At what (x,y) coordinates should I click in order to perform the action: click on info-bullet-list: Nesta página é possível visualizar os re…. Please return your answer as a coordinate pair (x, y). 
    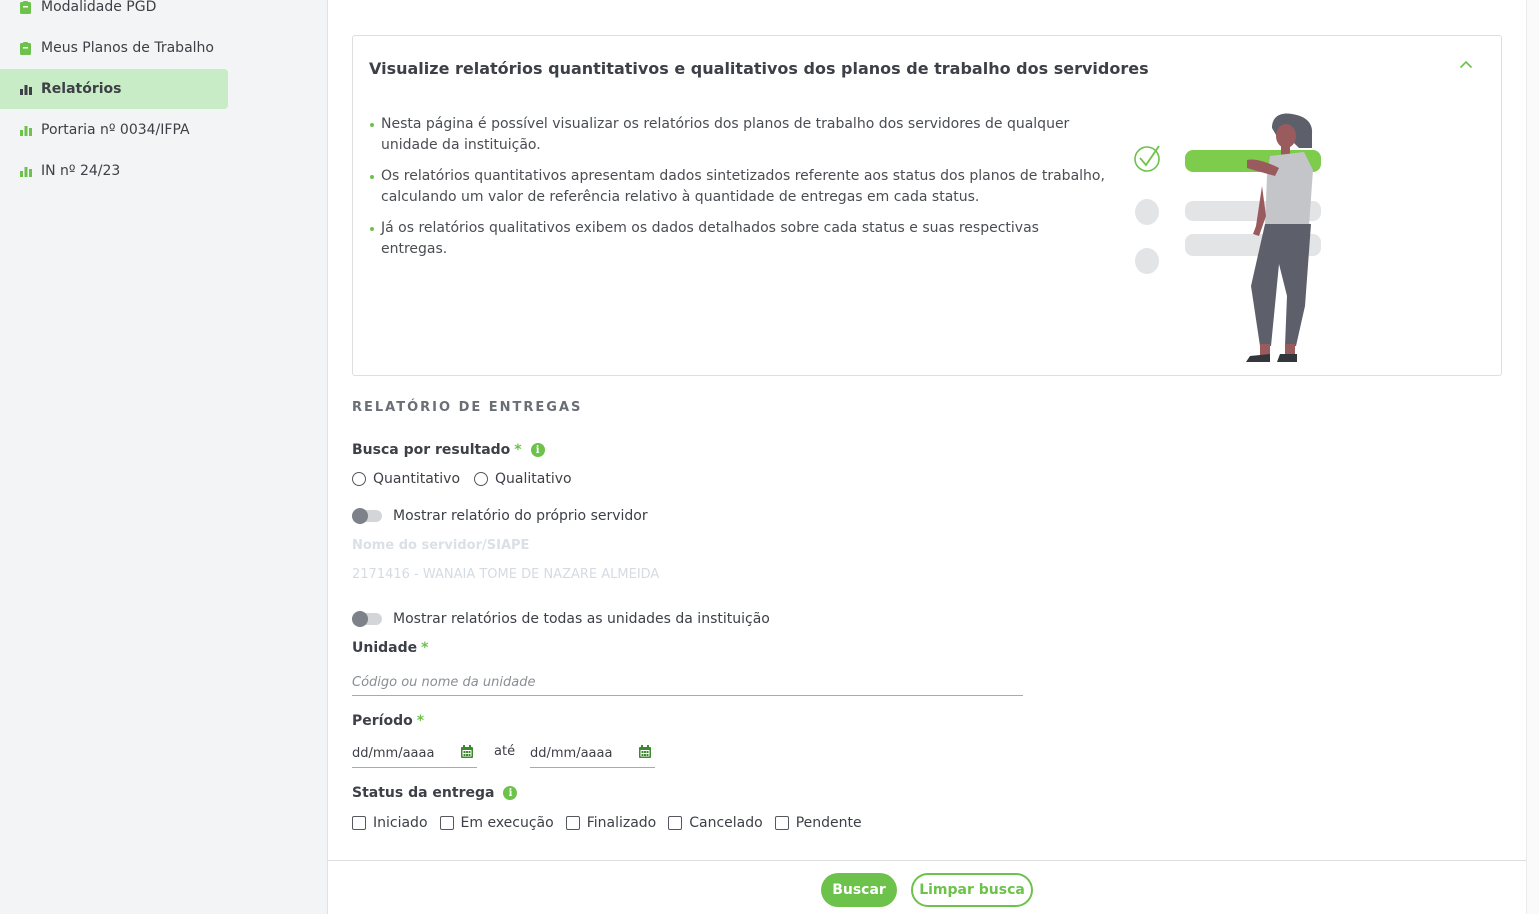
    Looking at the image, I should click on (739, 192).